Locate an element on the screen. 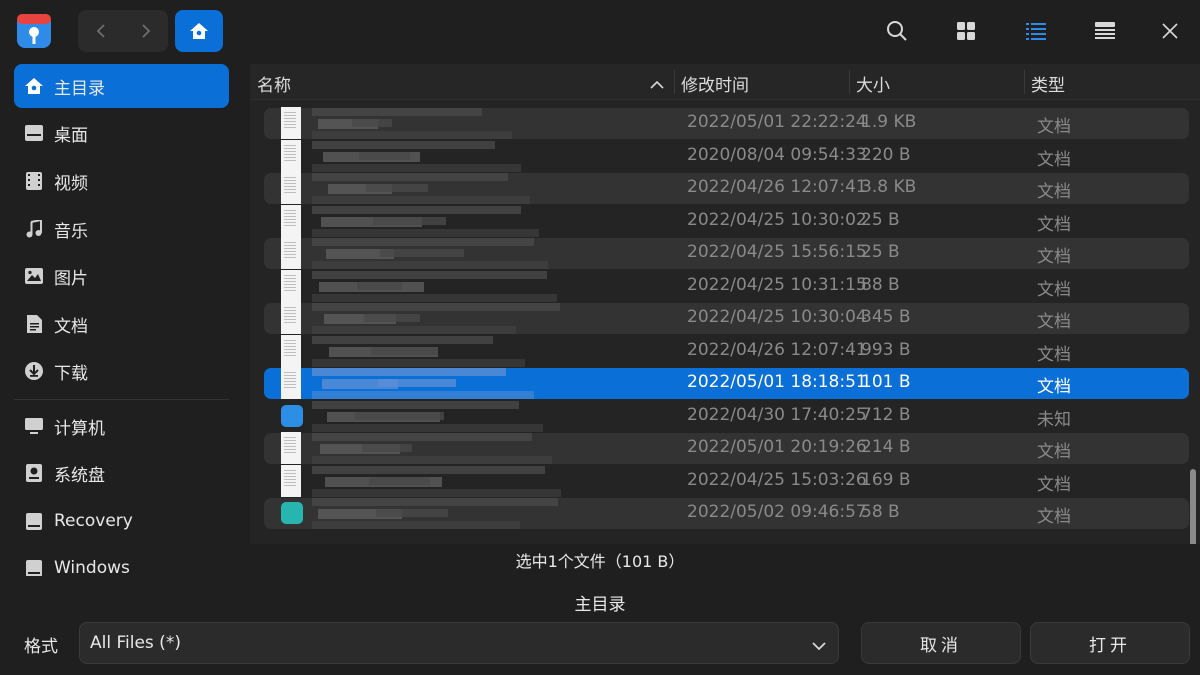 The image size is (1200, 675). file-row: 2022/05/02 09:46:57 58 B 文档 is located at coordinates (726, 513).